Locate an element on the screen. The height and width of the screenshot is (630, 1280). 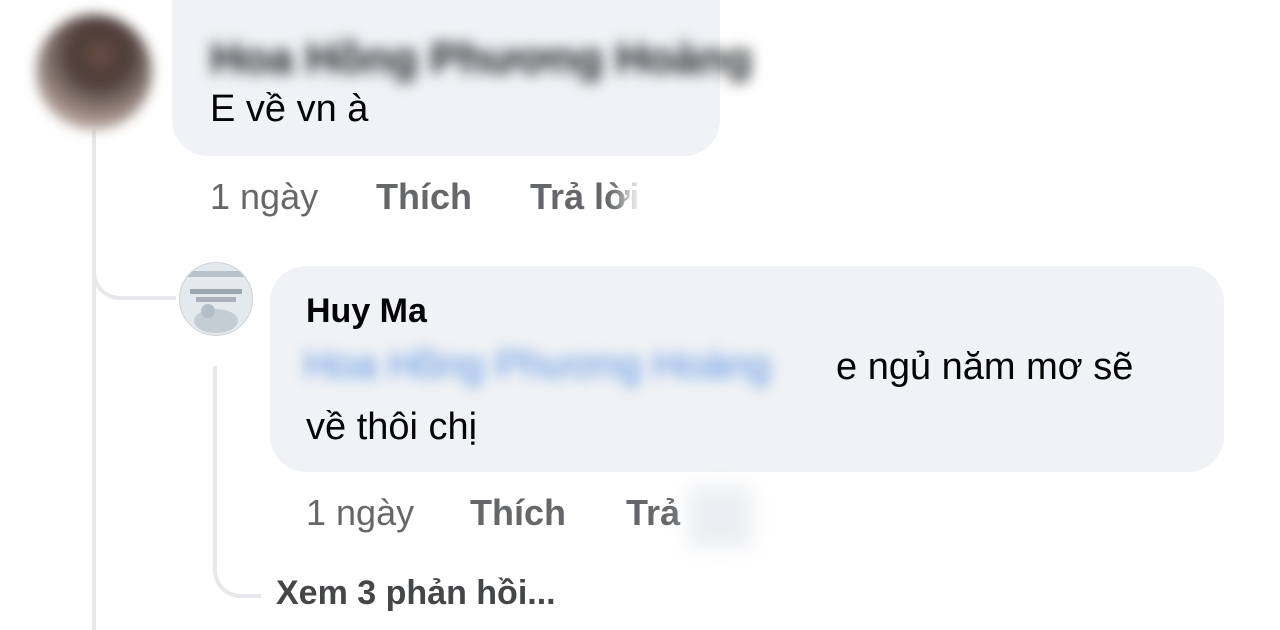
reply-timestamp: 1 ngày is located at coordinates (360, 513).